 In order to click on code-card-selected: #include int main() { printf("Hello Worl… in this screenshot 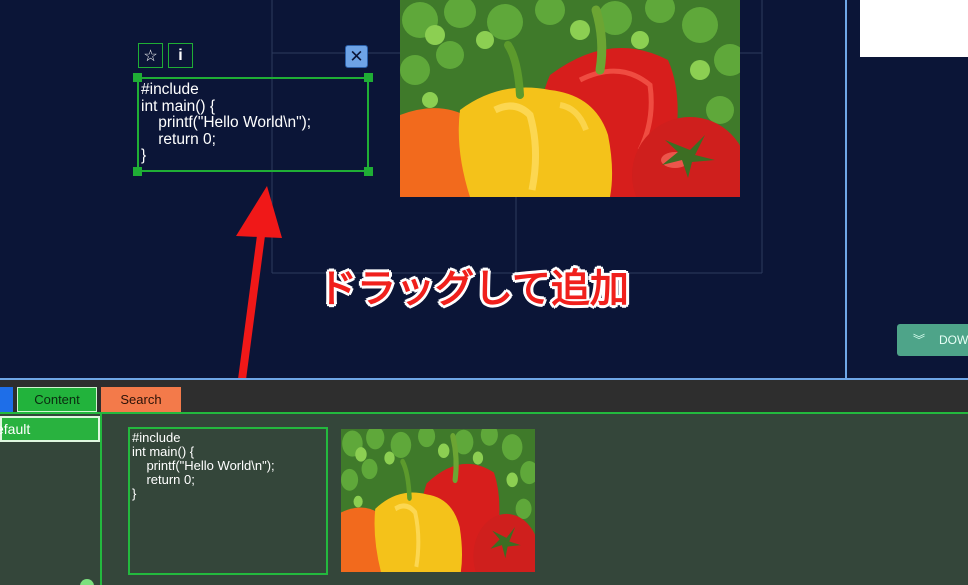, I will do `click(253, 124)`.